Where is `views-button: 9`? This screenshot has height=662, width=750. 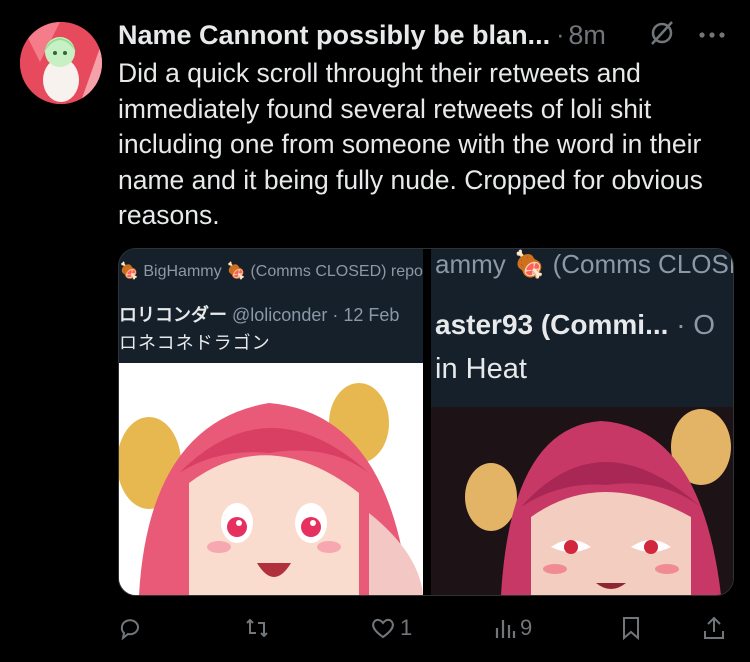
views-button: 9 is located at coordinates (513, 628).